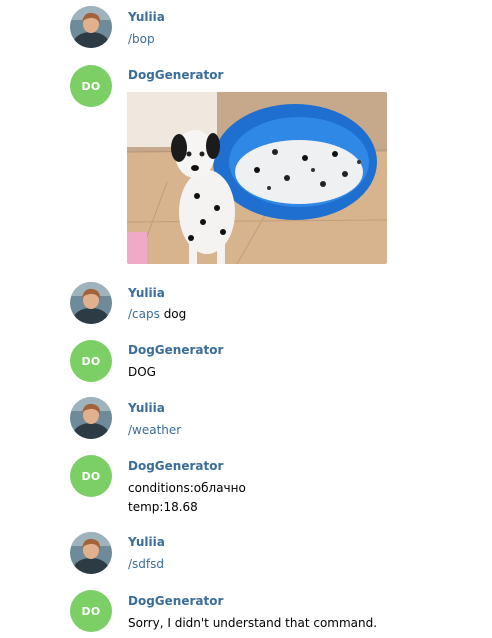 Image resolution: width=492 pixels, height=638 pixels. I want to click on command-link: /sdfsd, so click(146, 564).